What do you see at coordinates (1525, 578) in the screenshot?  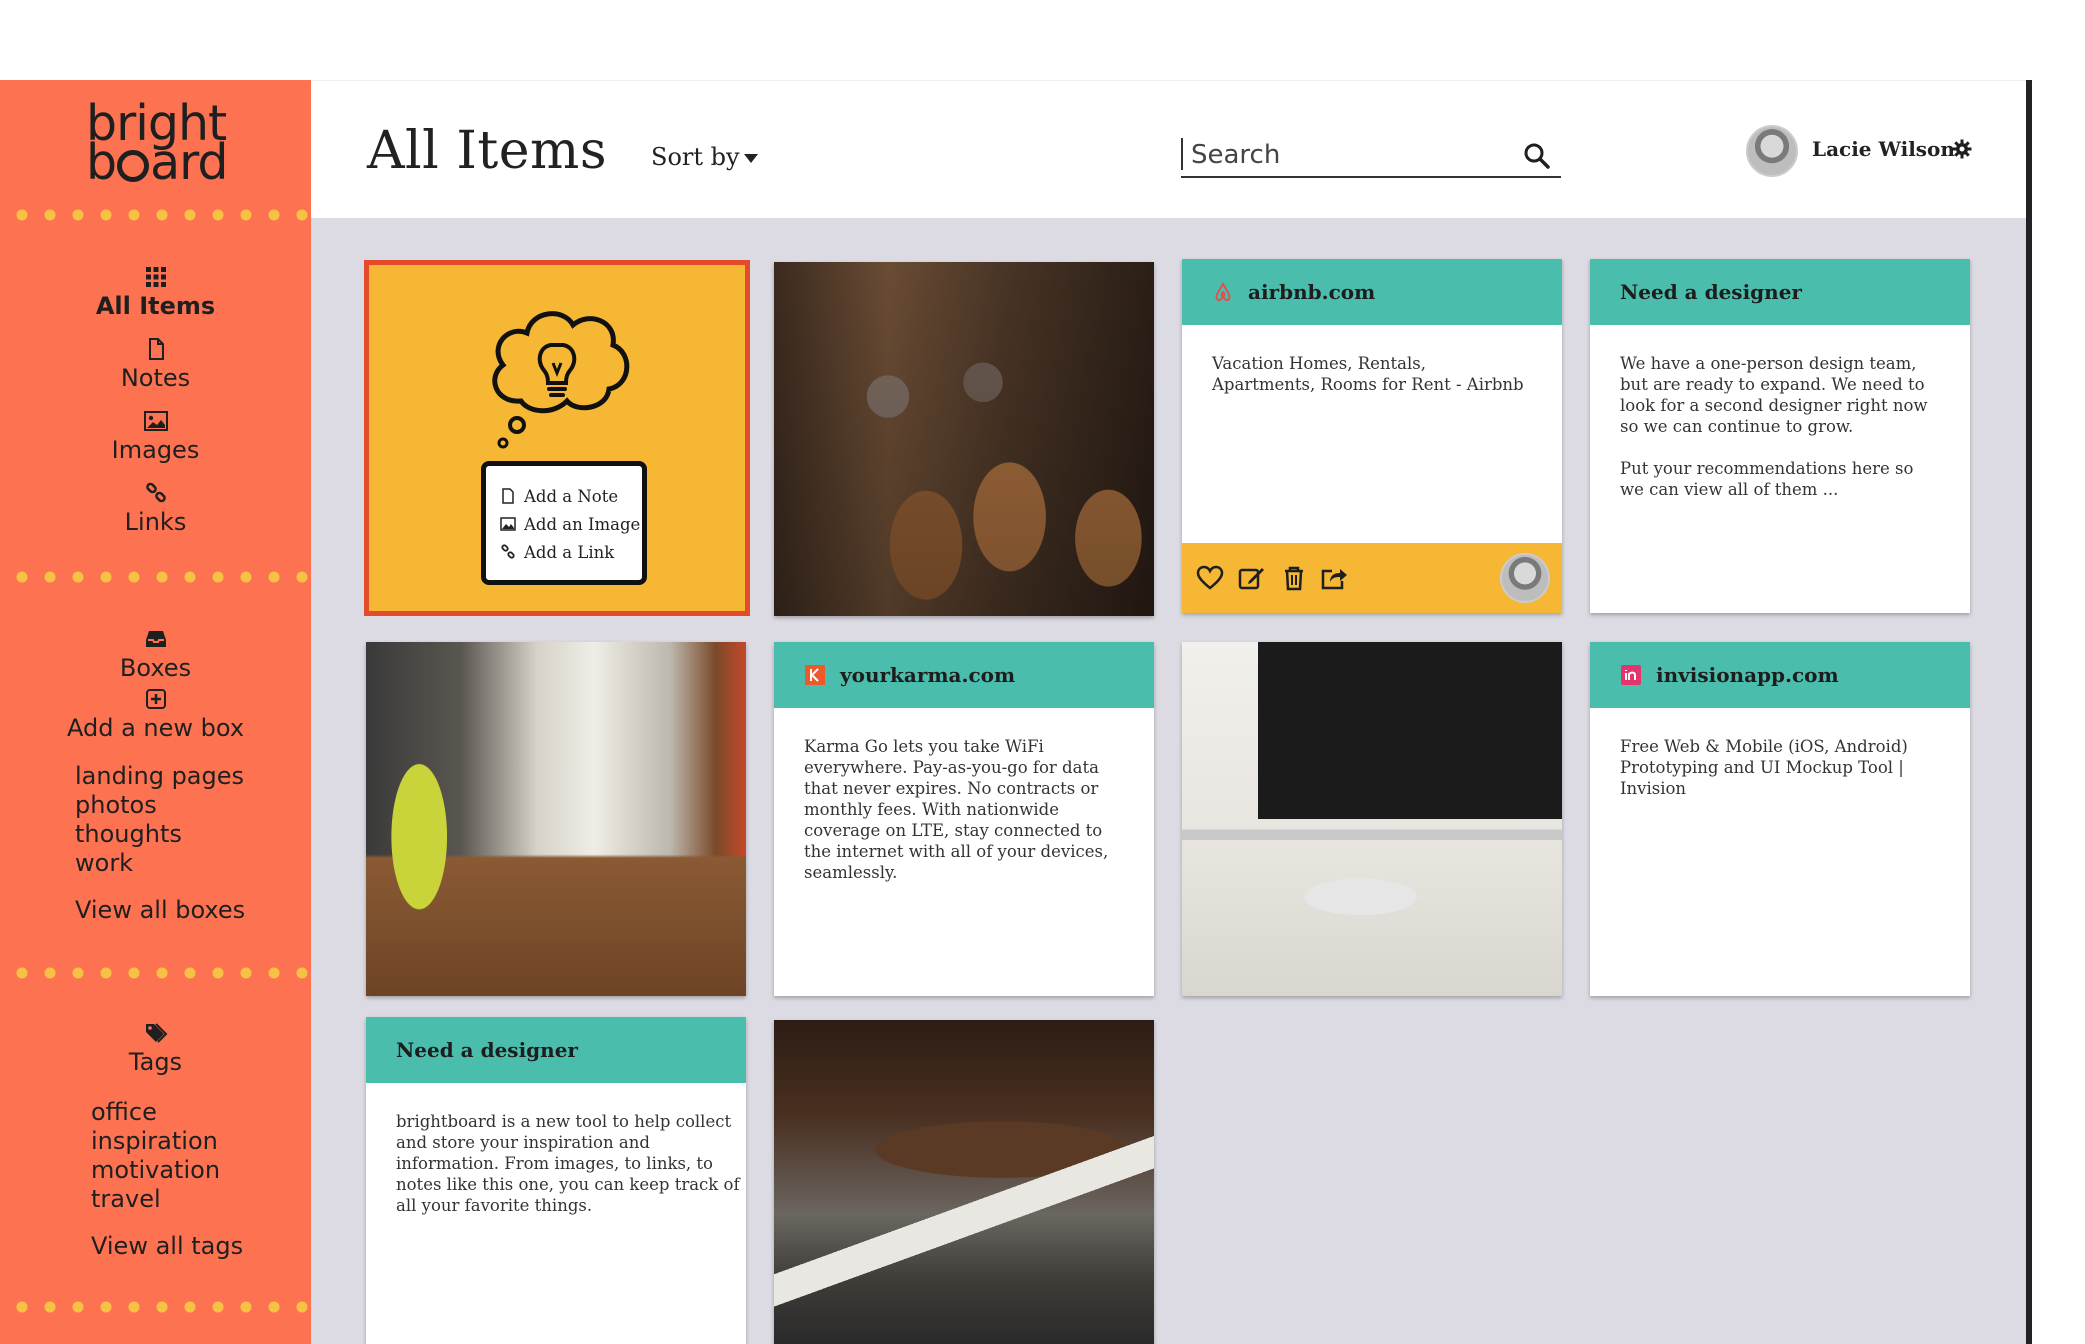 I see `card-owner-avatar` at bounding box center [1525, 578].